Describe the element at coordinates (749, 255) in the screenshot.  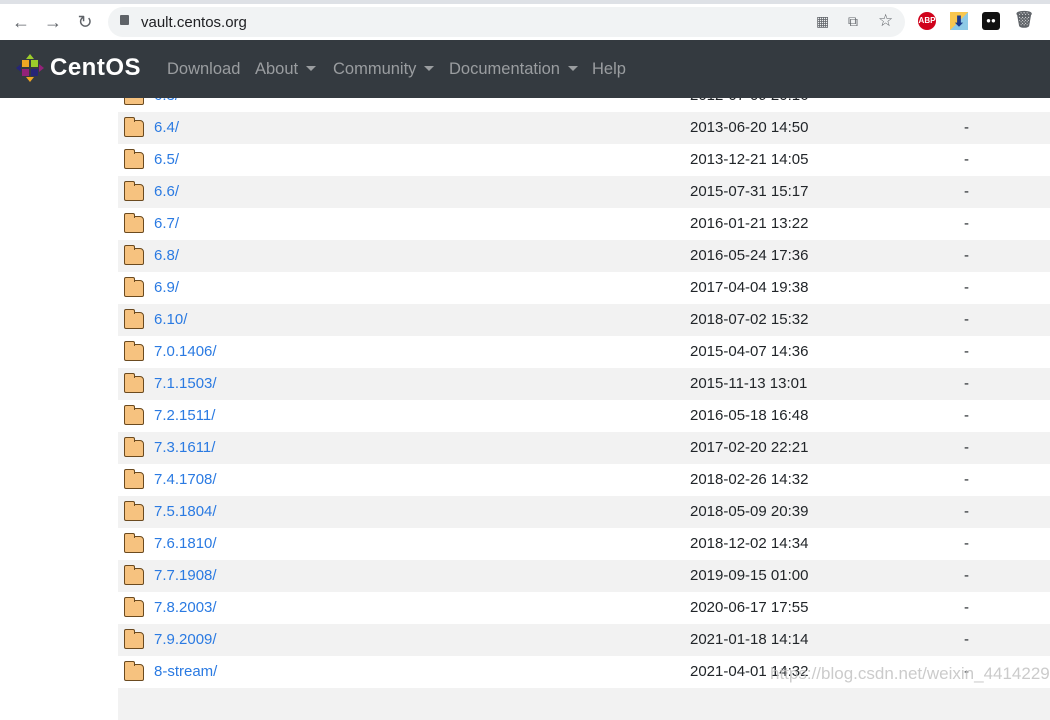
I see `modified-date: 2016-05-24 17:36` at that location.